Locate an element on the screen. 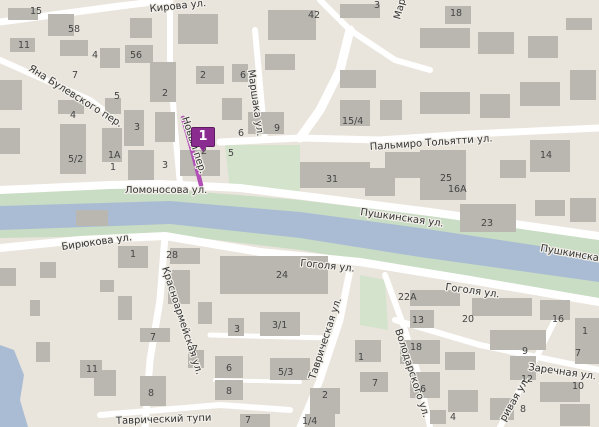 This screenshot has height=427, width=599. marker-pin: 1 is located at coordinates (203, 137).